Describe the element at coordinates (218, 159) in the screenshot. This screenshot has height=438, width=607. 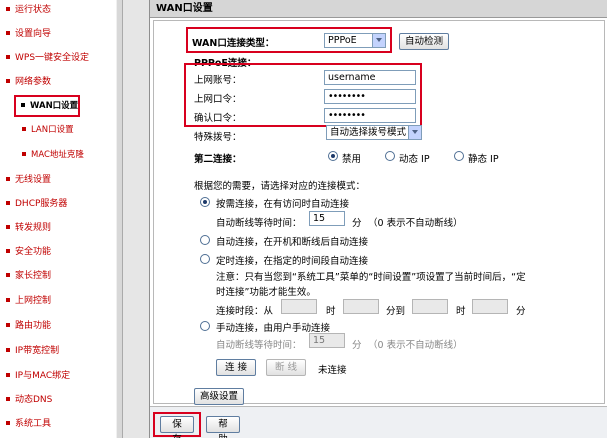
I see `second-connection-label: 第二连接：` at that location.